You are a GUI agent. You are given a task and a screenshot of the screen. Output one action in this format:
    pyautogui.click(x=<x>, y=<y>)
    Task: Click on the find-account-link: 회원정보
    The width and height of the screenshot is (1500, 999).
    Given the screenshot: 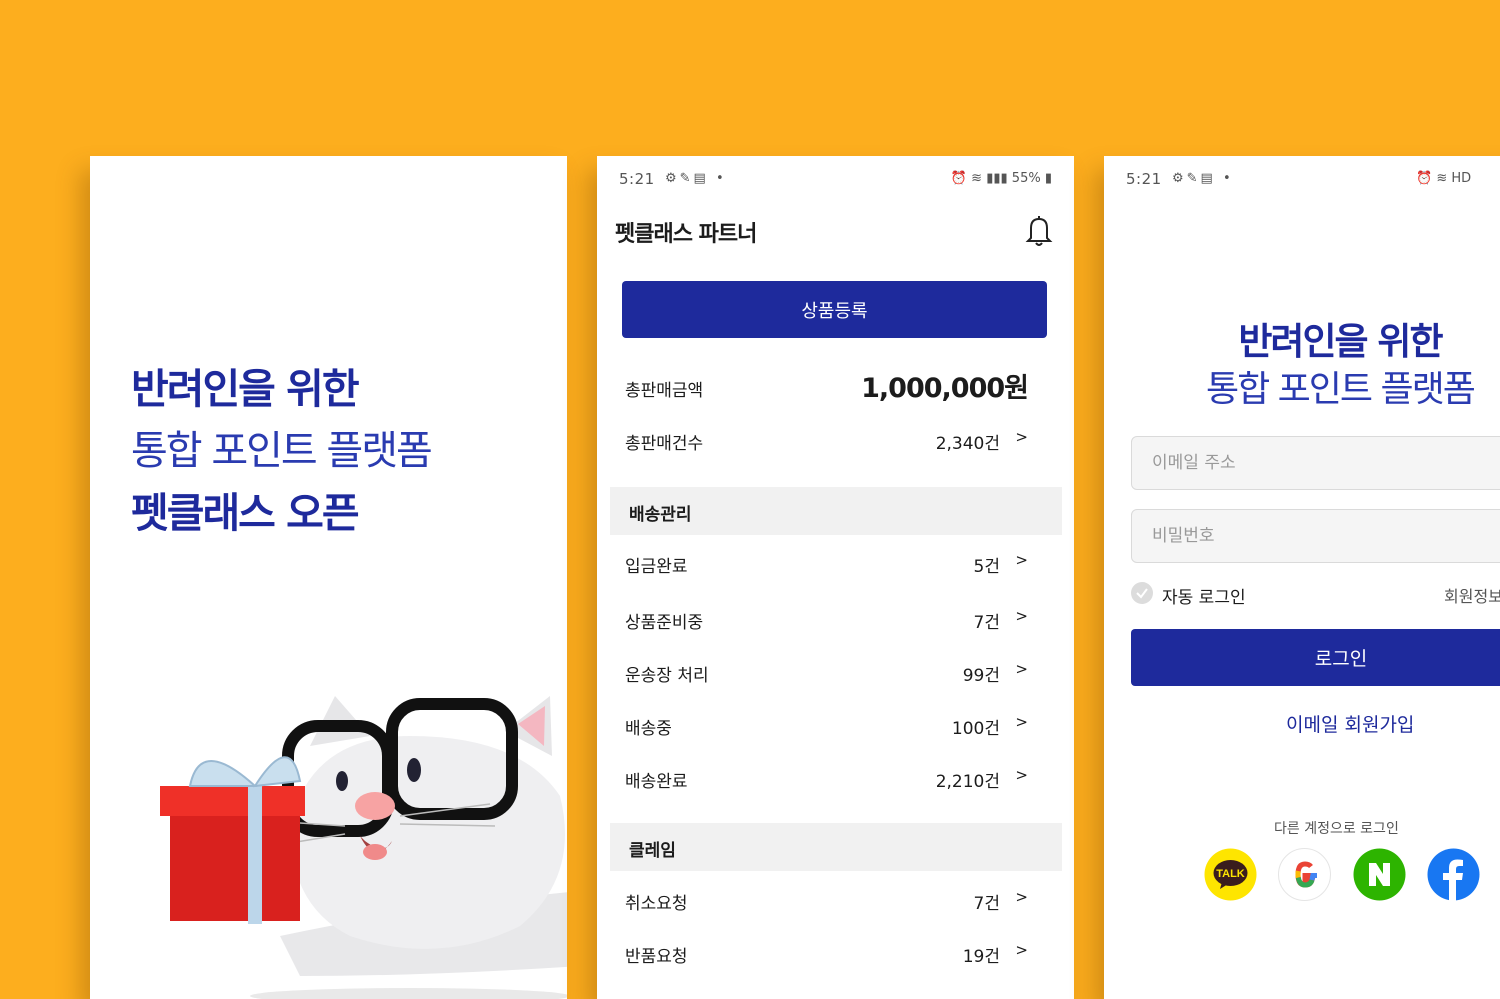 What is the action you would take?
    pyautogui.click(x=1472, y=595)
    